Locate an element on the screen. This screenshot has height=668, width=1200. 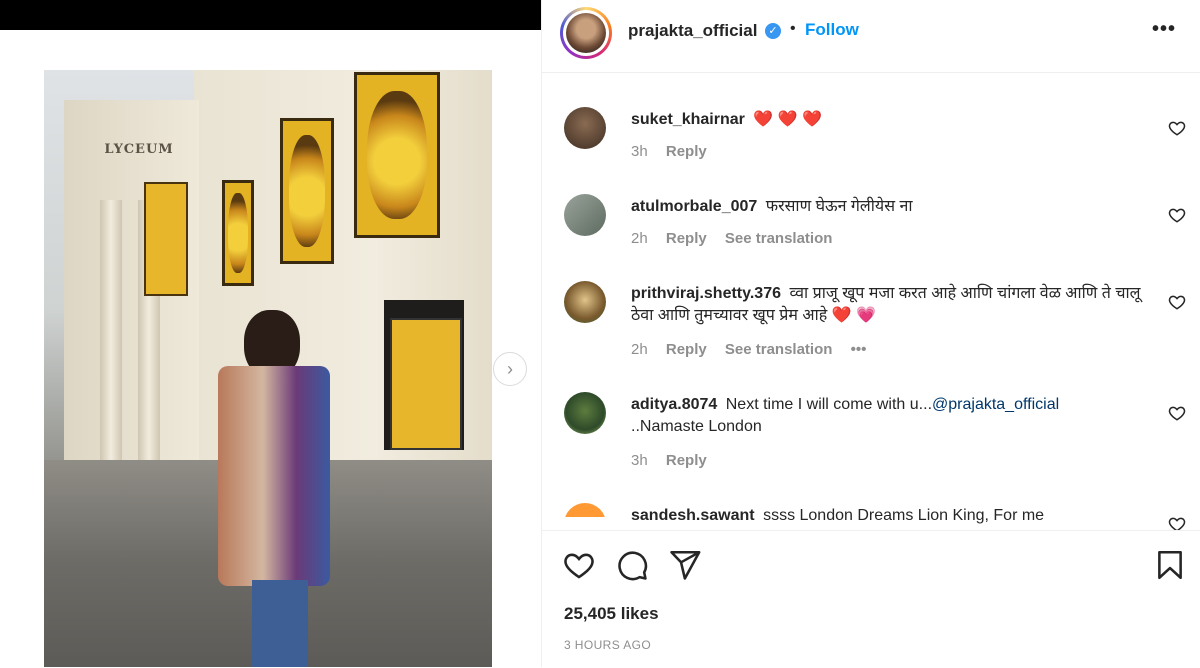
post-header: prajakta_official ✓ • Follow ••• is located at coordinates (871, 36).